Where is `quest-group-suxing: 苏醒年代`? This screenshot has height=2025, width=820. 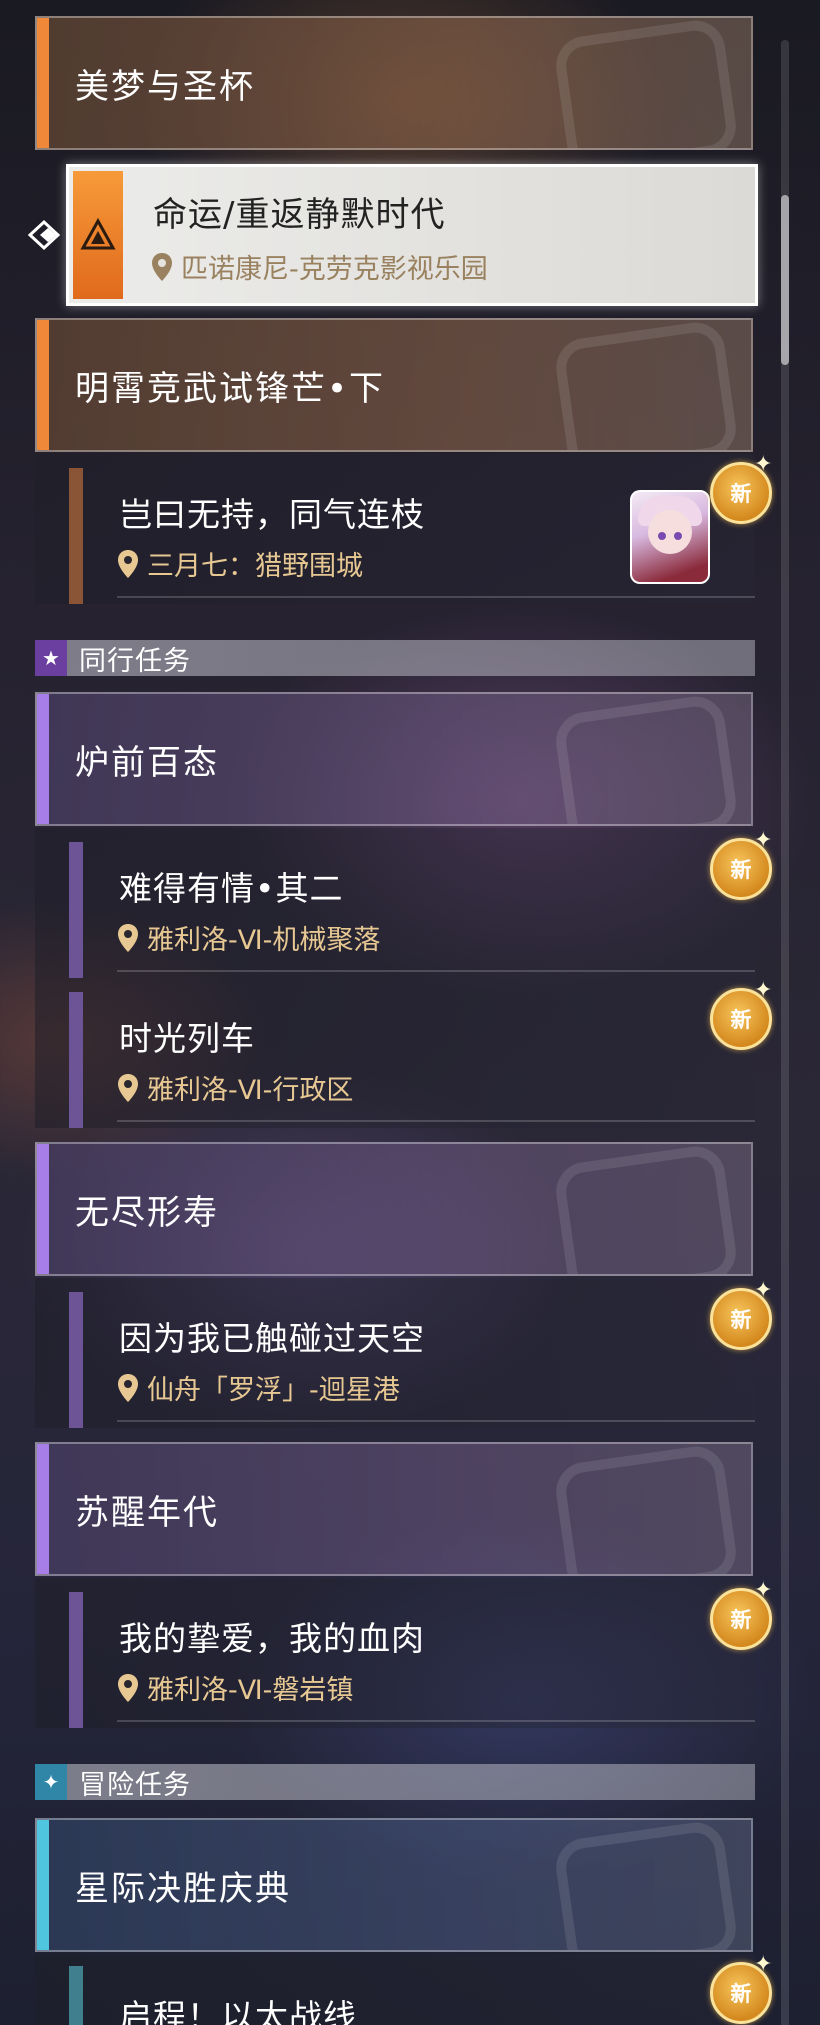
quest-group-suxing: 苏醒年代 is located at coordinates (394, 1509).